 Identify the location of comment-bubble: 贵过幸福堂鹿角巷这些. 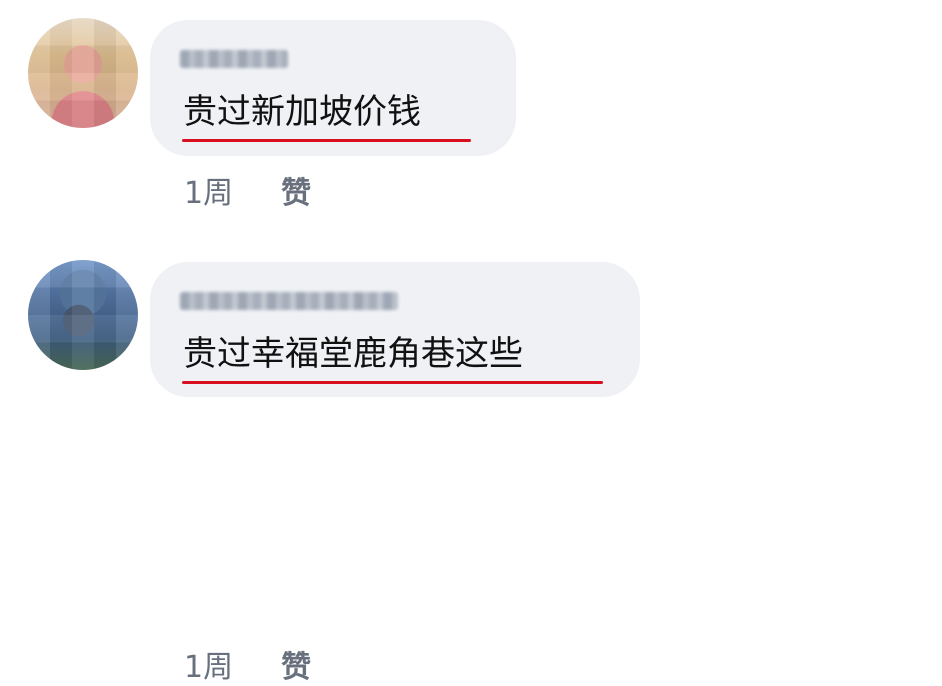
(395, 329).